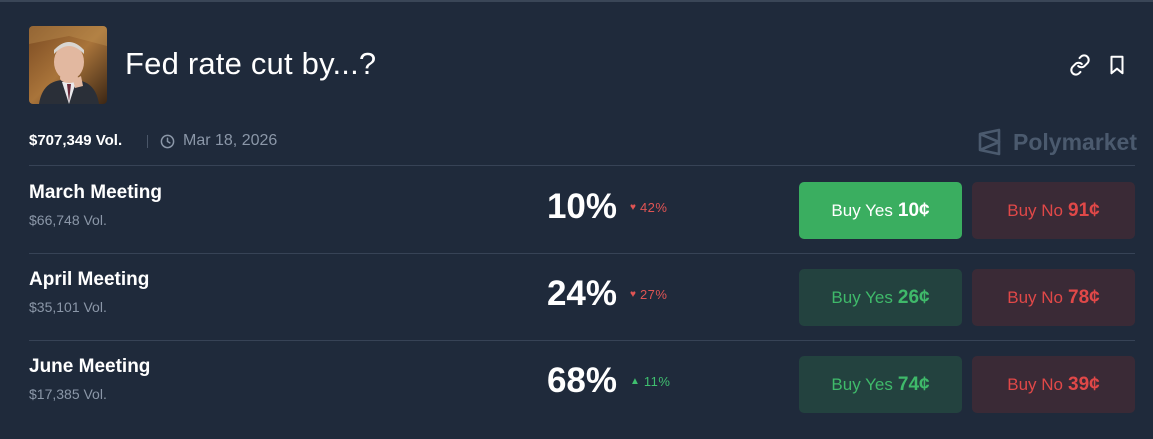 The image size is (1153, 439). I want to click on bookmark-icon, so click(1117, 65).